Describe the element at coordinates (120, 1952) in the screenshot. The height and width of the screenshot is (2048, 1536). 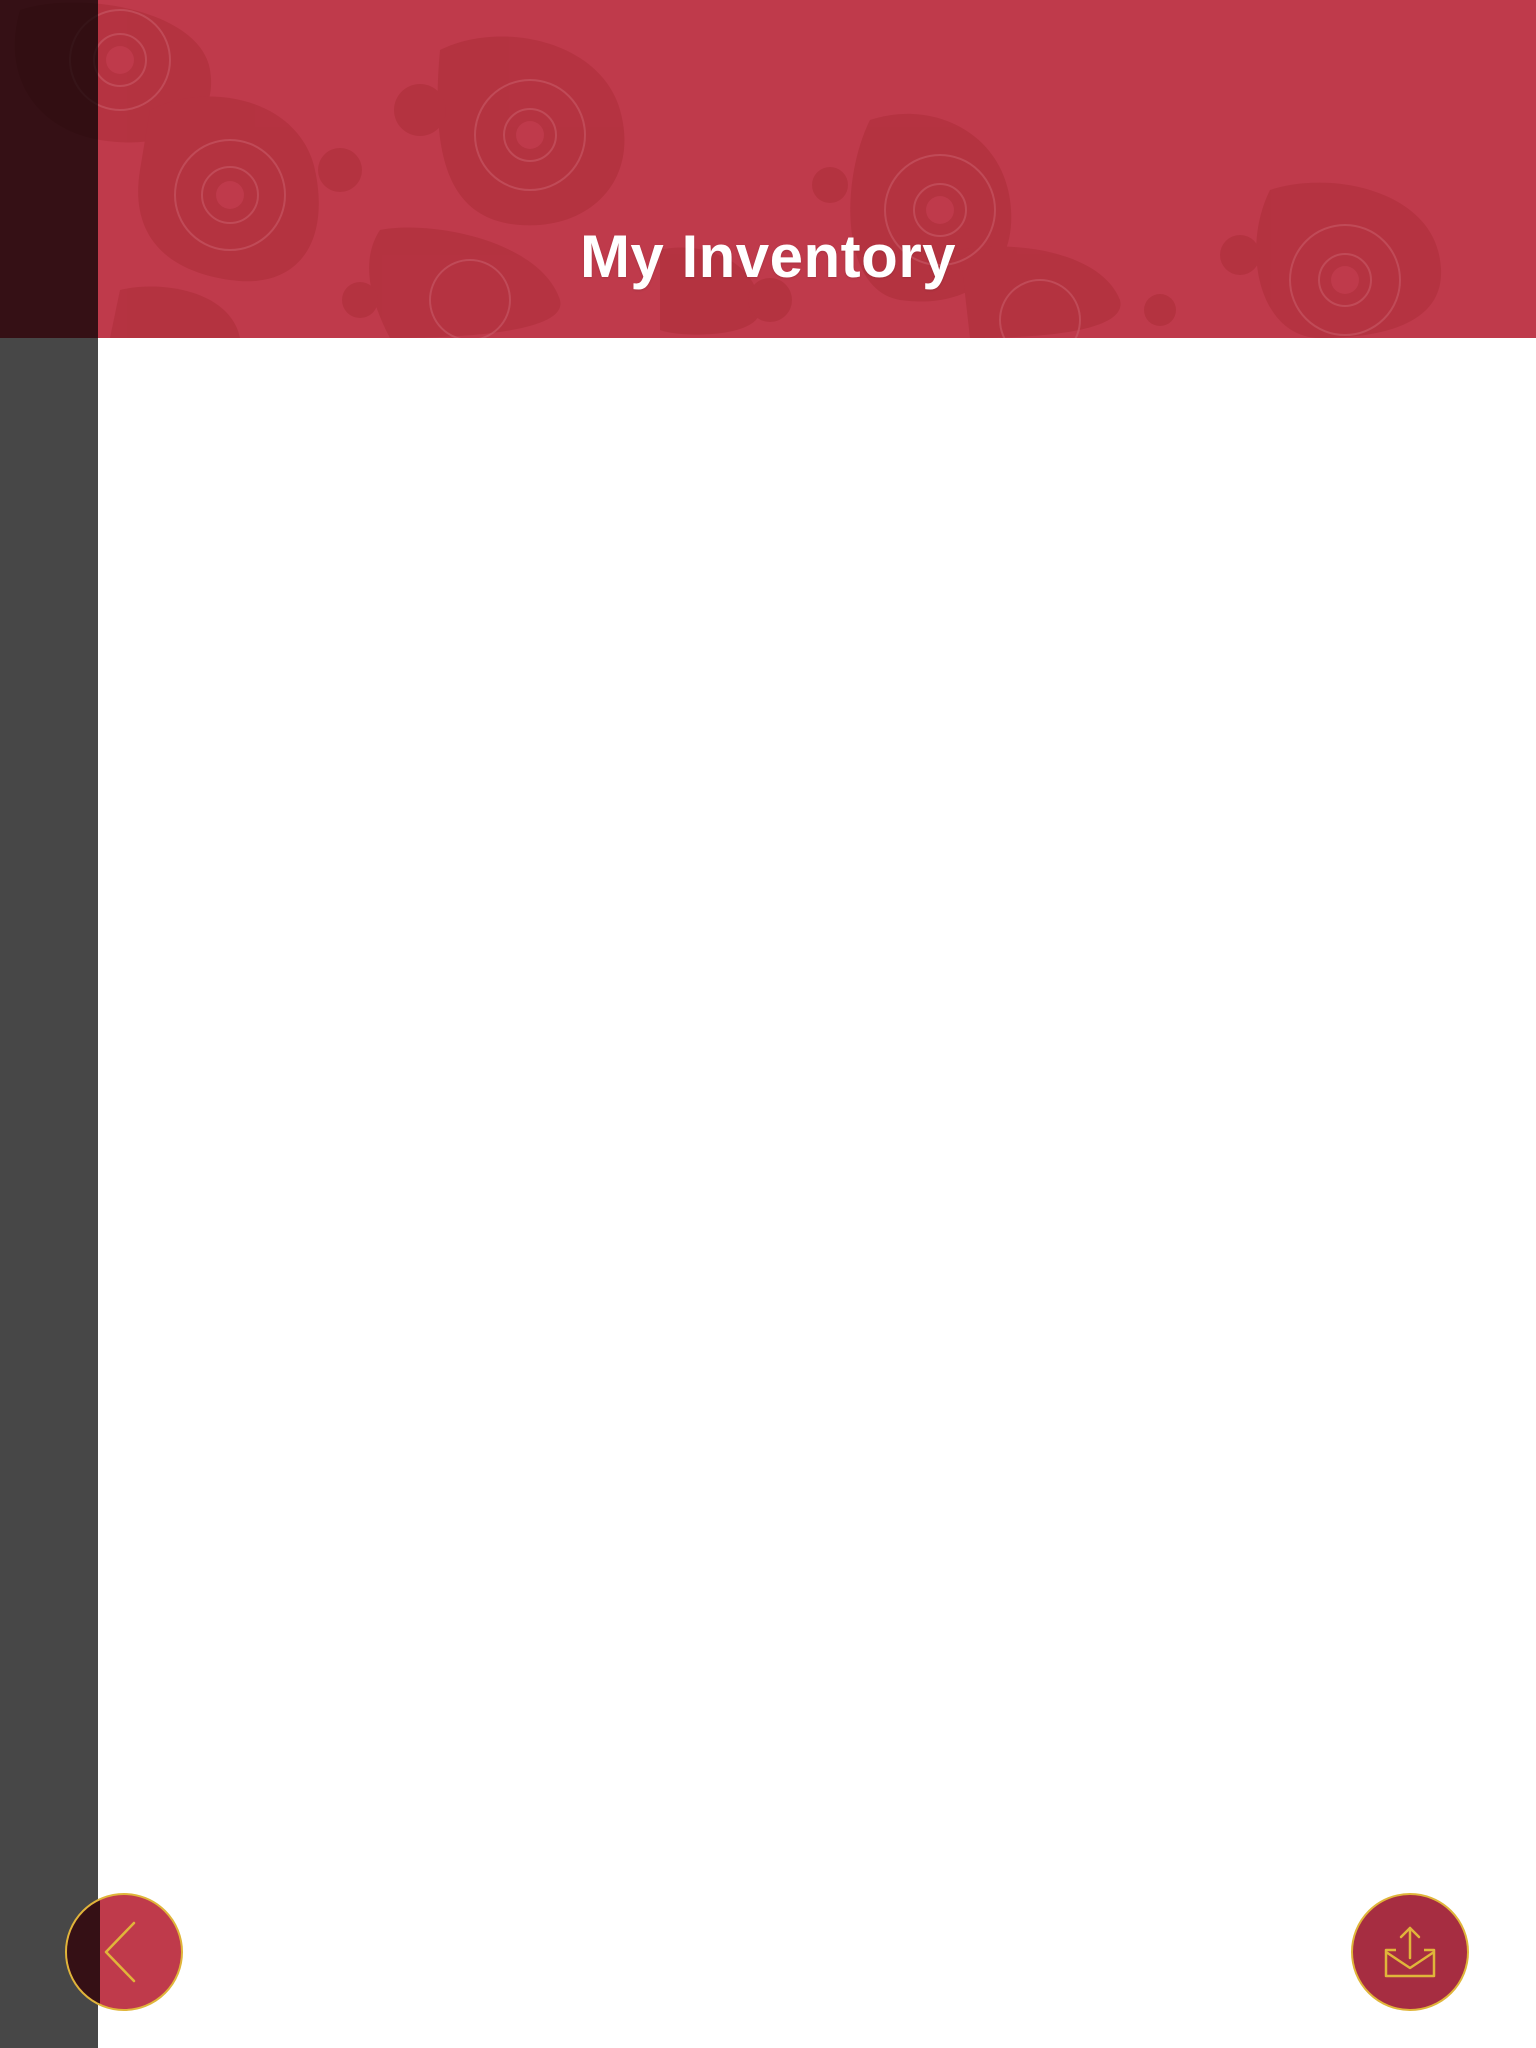
I see `chevron-left-icon` at that location.